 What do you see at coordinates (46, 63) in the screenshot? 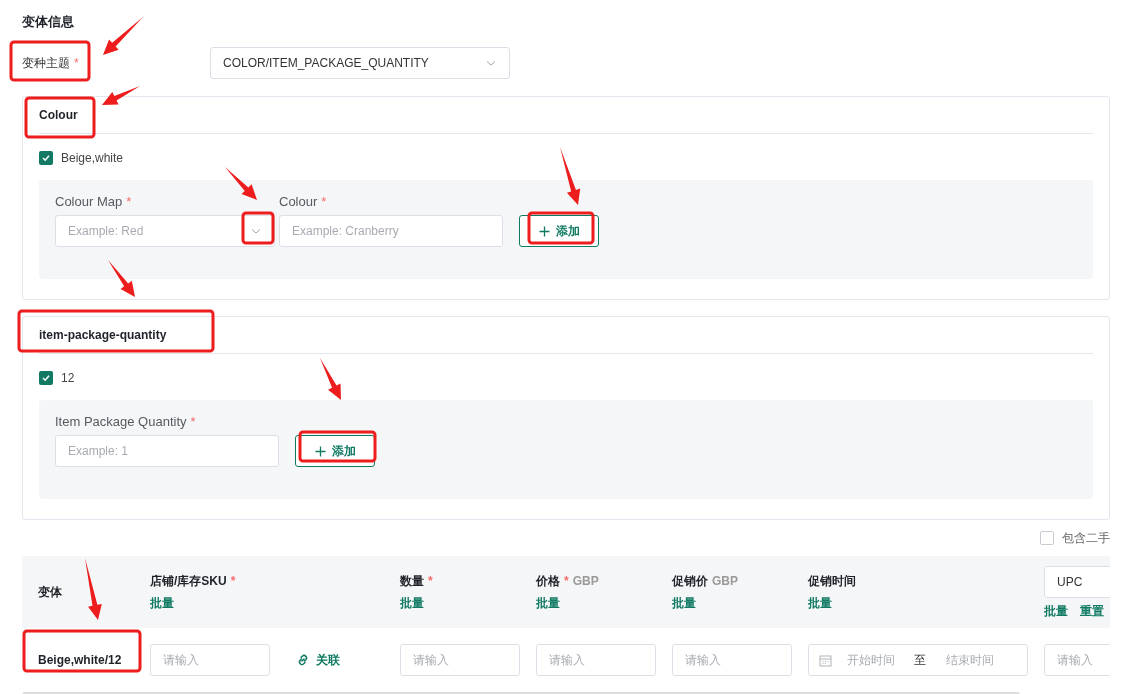
I see `field-label: 变种主题` at bounding box center [46, 63].